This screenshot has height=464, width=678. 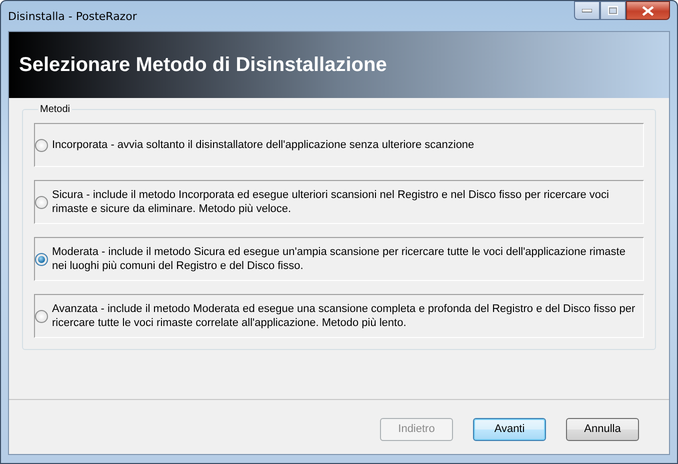 I want to click on close-icon, so click(x=648, y=11).